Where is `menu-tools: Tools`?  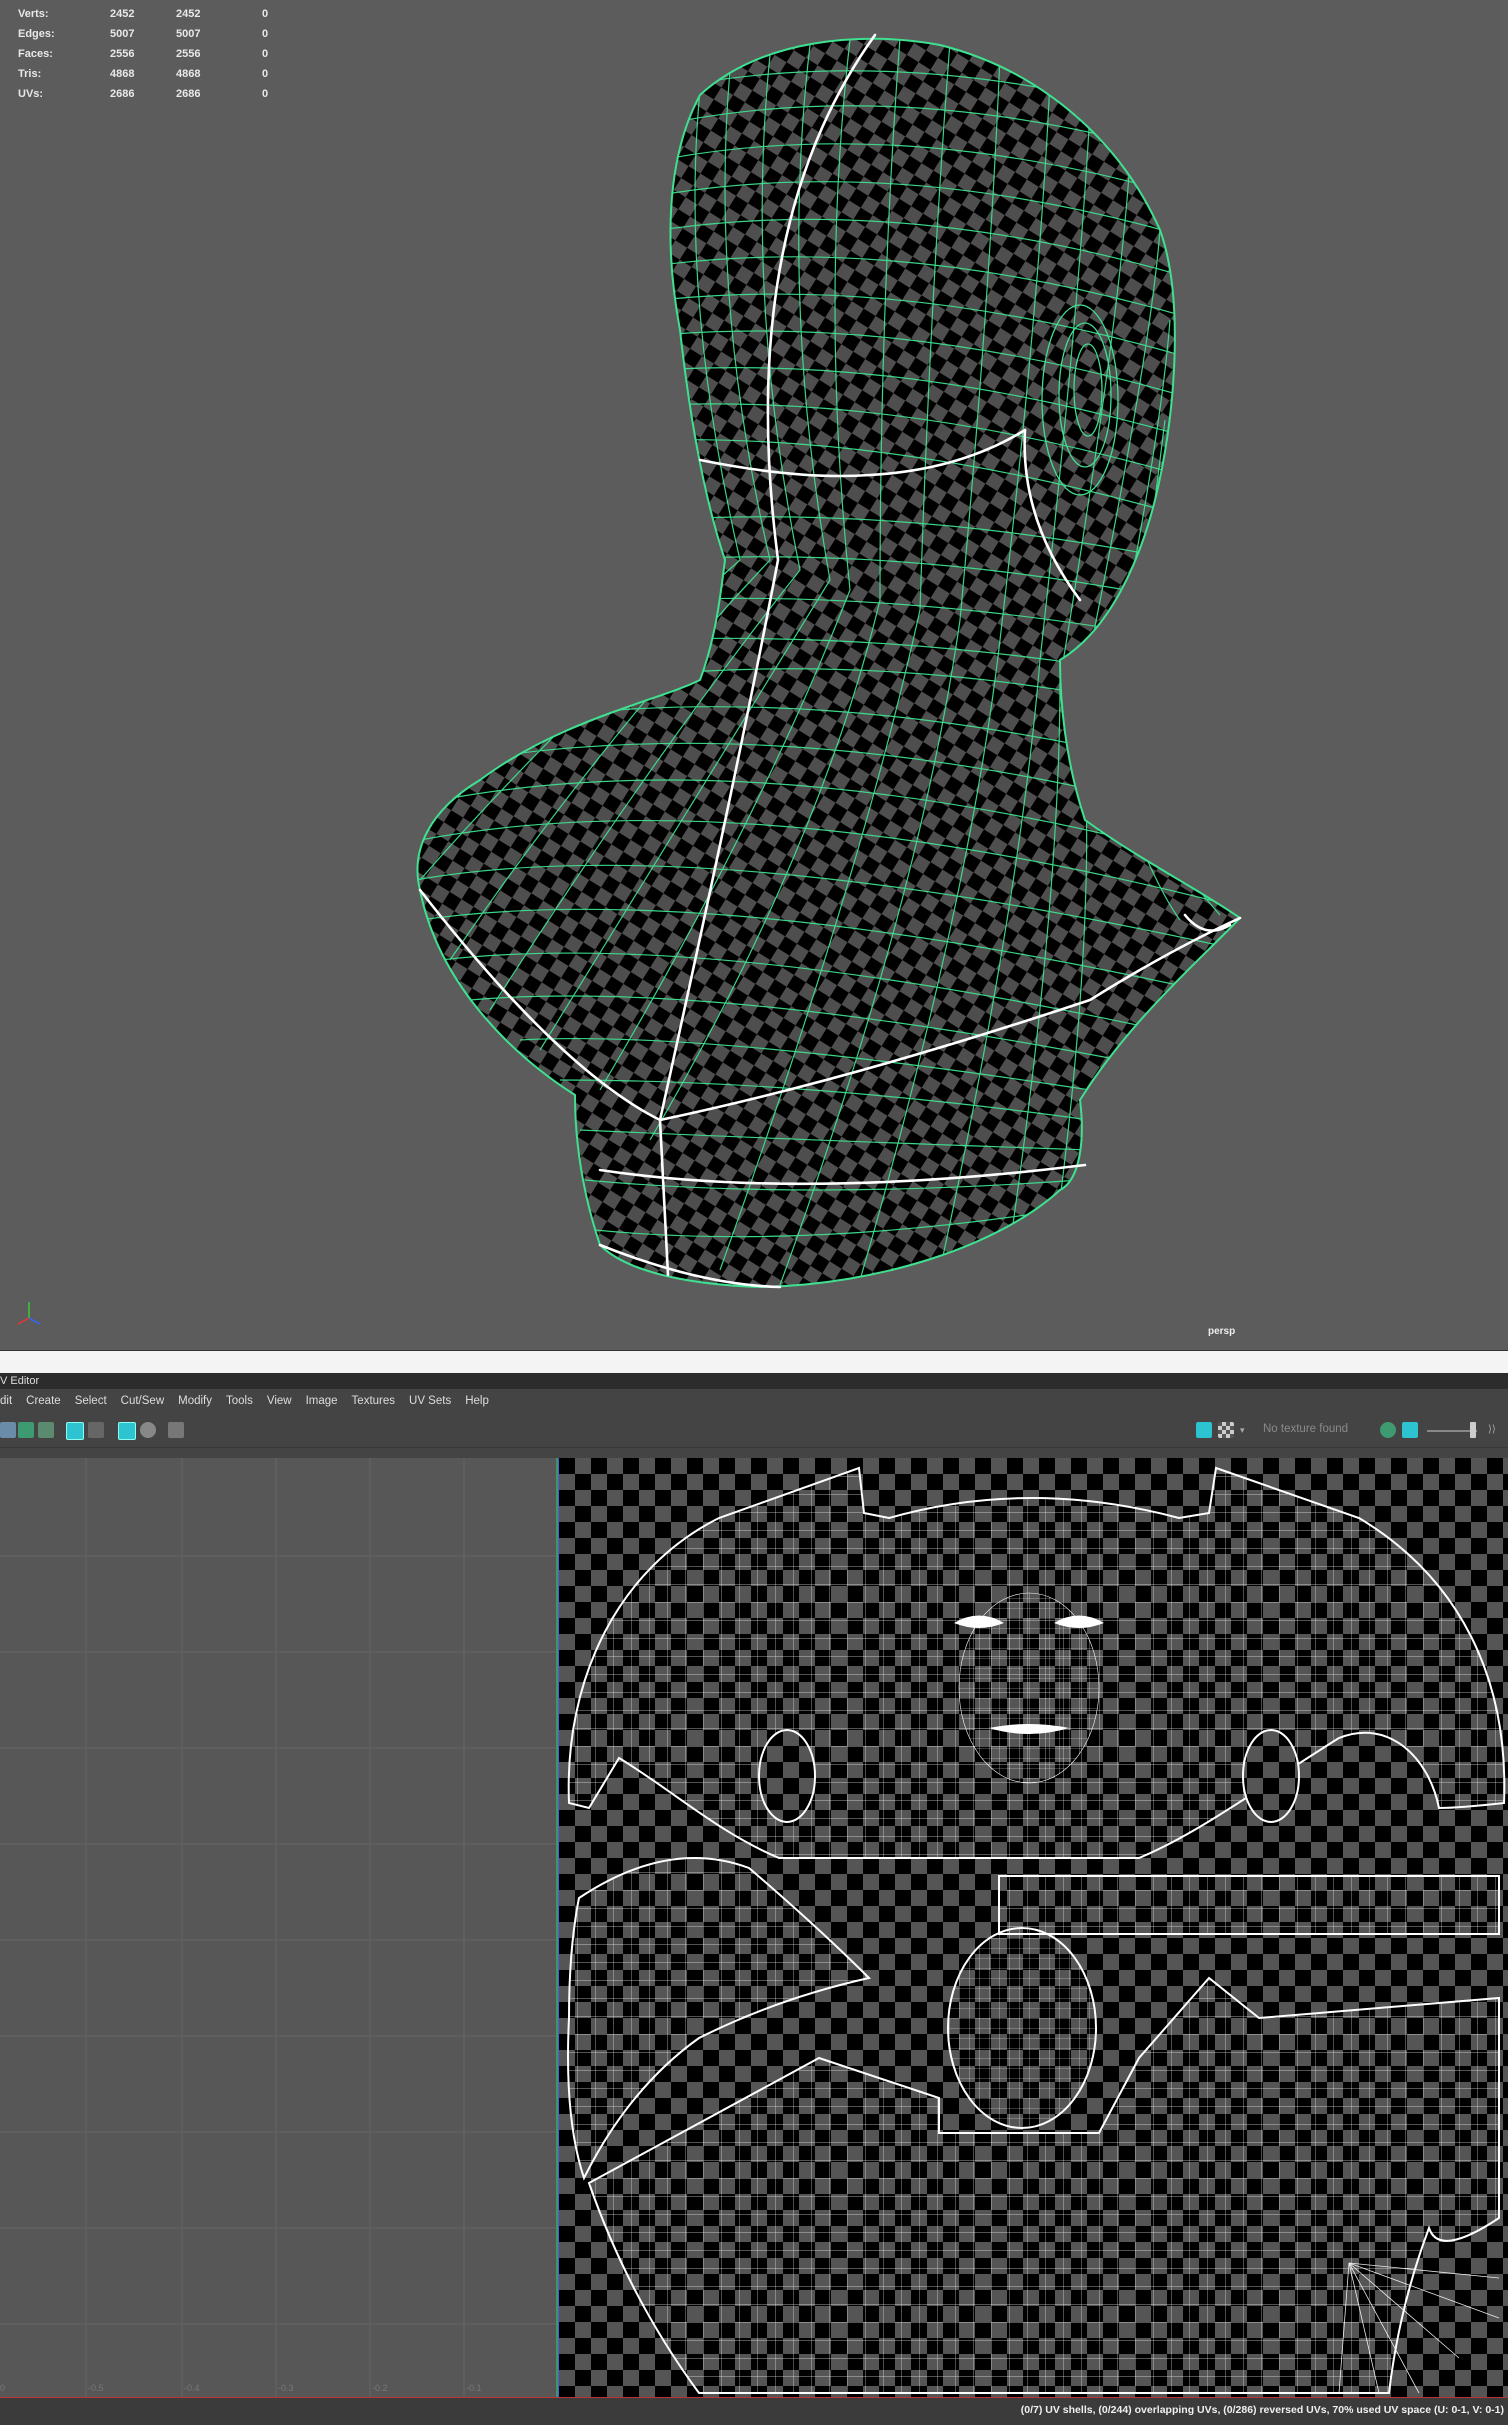 menu-tools: Tools is located at coordinates (239, 1401).